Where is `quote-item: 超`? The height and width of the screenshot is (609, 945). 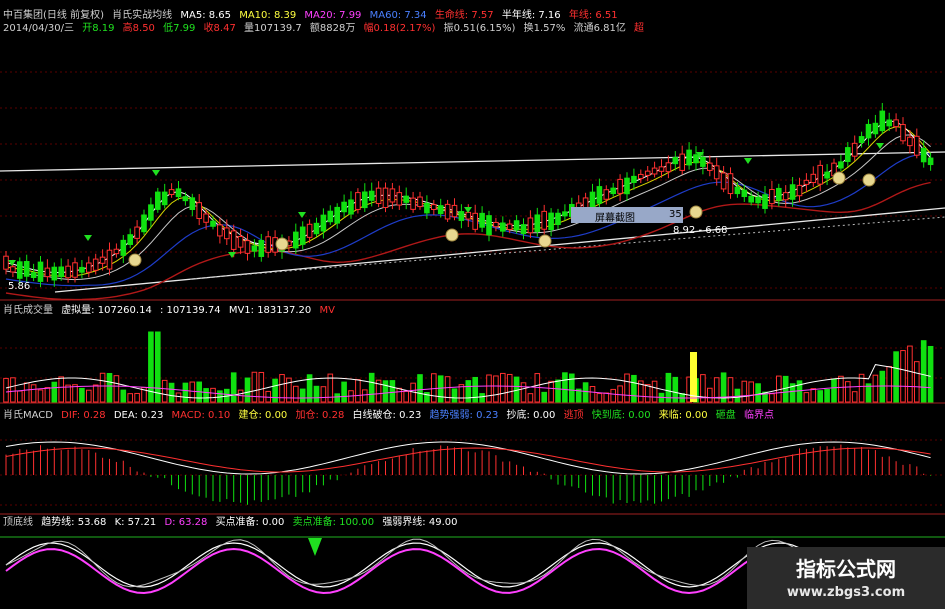 quote-item: 超 is located at coordinates (639, 28).